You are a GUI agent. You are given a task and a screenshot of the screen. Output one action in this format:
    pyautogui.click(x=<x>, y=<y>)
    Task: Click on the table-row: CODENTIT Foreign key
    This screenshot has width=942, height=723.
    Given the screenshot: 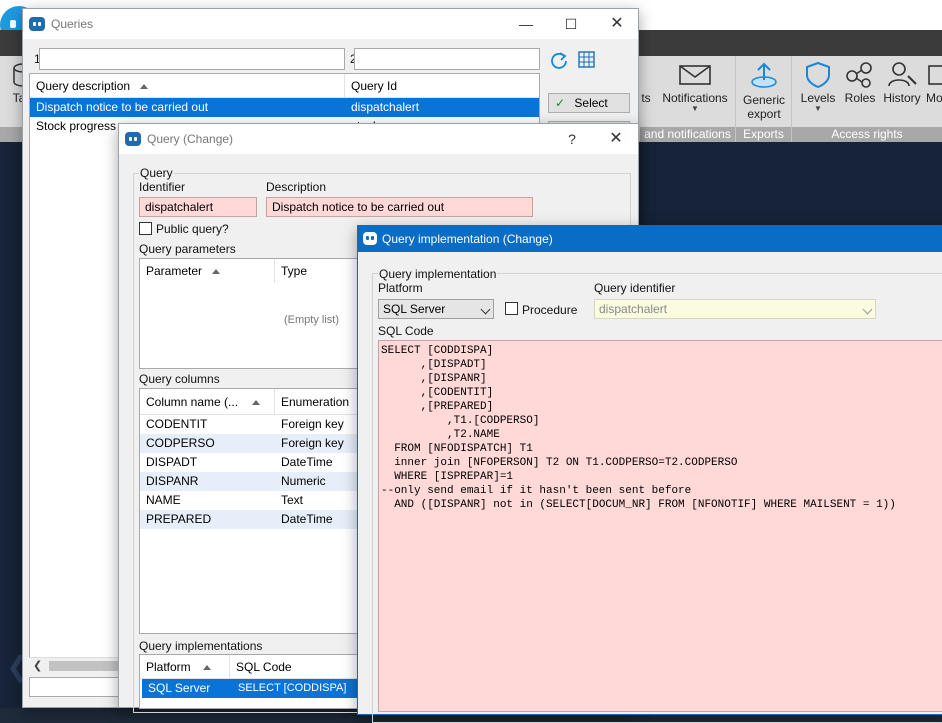 What is the action you would take?
    pyautogui.click(x=250, y=424)
    